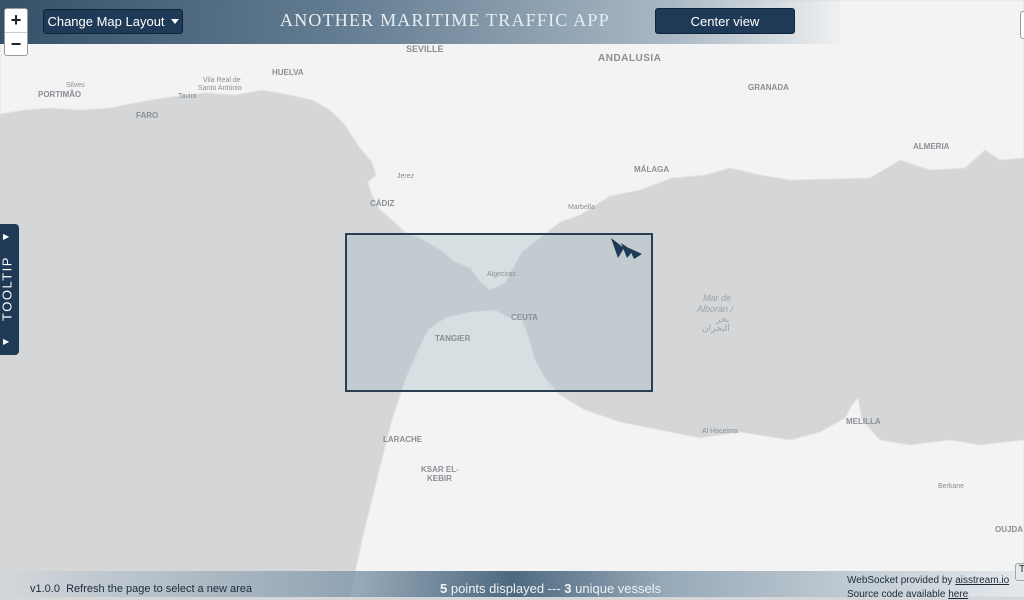 The image size is (1024, 600). I want to click on city-label-portimao: PORTIMÃO, so click(59, 94).